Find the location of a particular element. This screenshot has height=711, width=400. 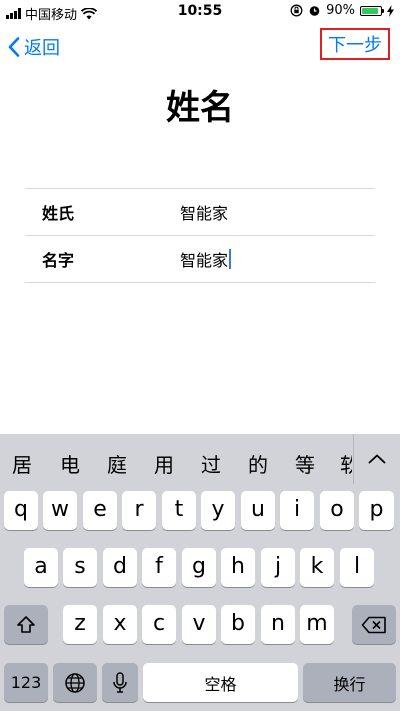

key-l: l is located at coordinates (357, 567).